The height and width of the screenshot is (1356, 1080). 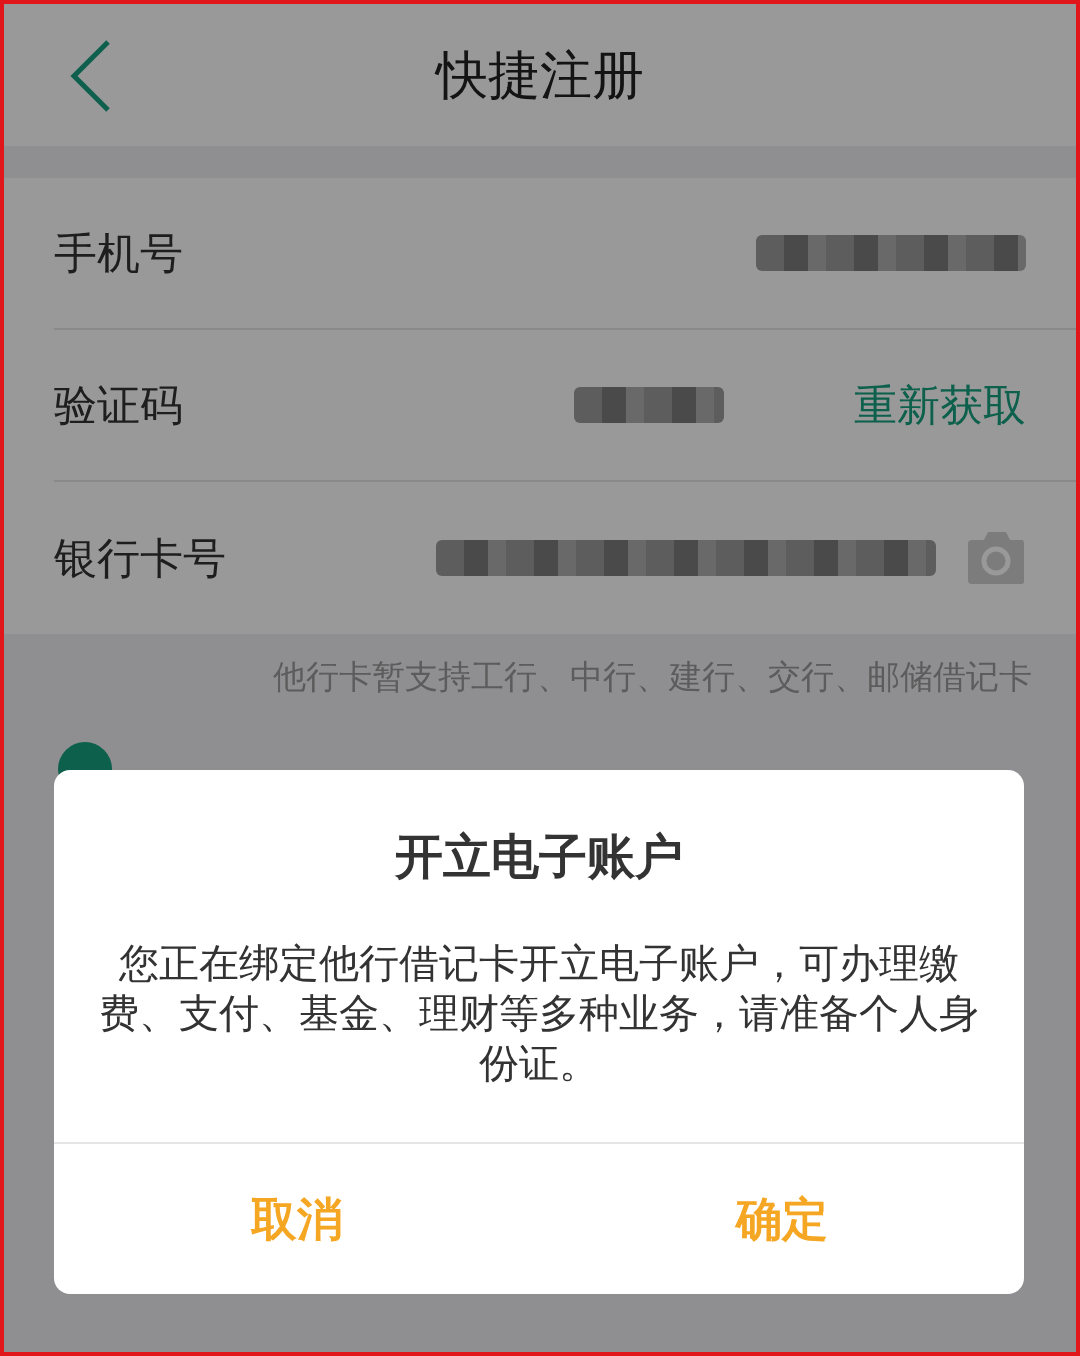 I want to click on dialog-message: 您正在绑定他行借记卡开立电子账户，可办理缴费、支付、基金、理财等多种业务，请准备个人身份证。, so click(x=539, y=1013).